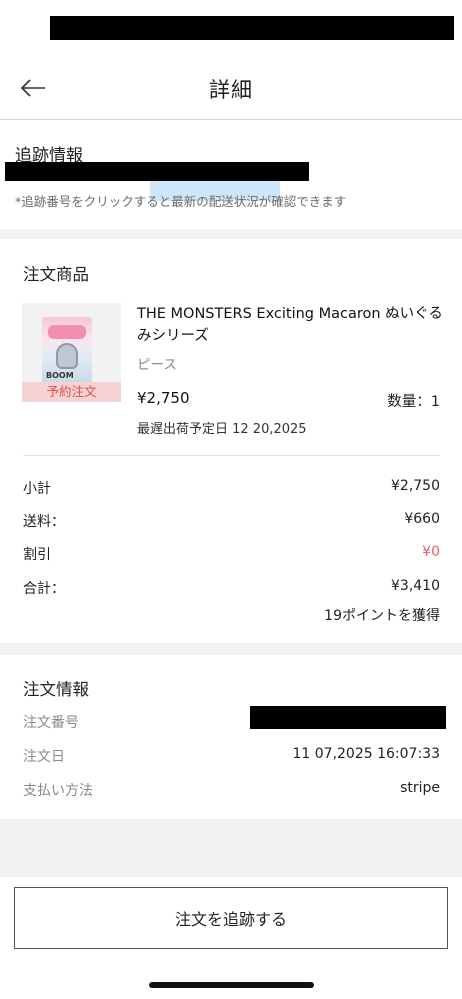  Describe the element at coordinates (56, 689) in the screenshot. I see `order-info-title: 注文情報` at that location.